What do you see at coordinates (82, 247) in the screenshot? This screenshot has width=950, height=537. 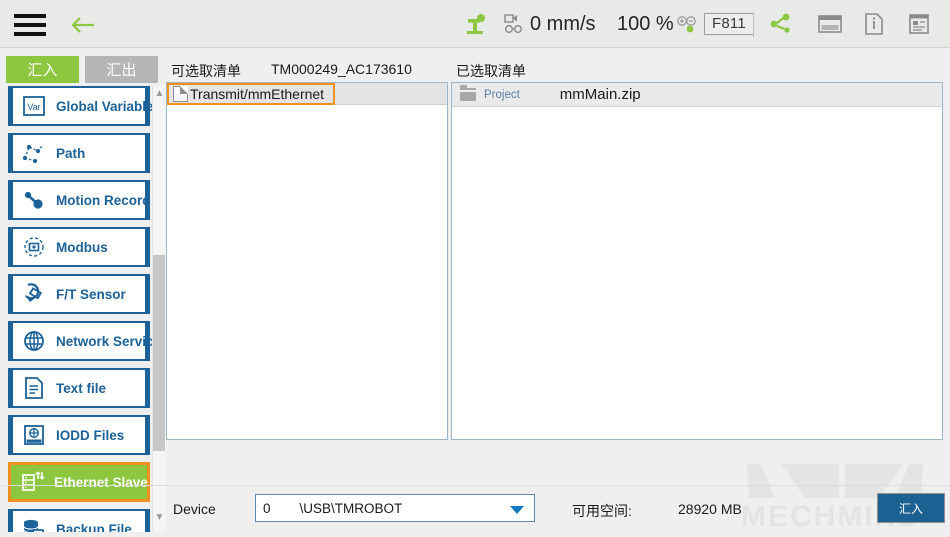 I see `sidebar-item-label: Modbus` at bounding box center [82, 247].